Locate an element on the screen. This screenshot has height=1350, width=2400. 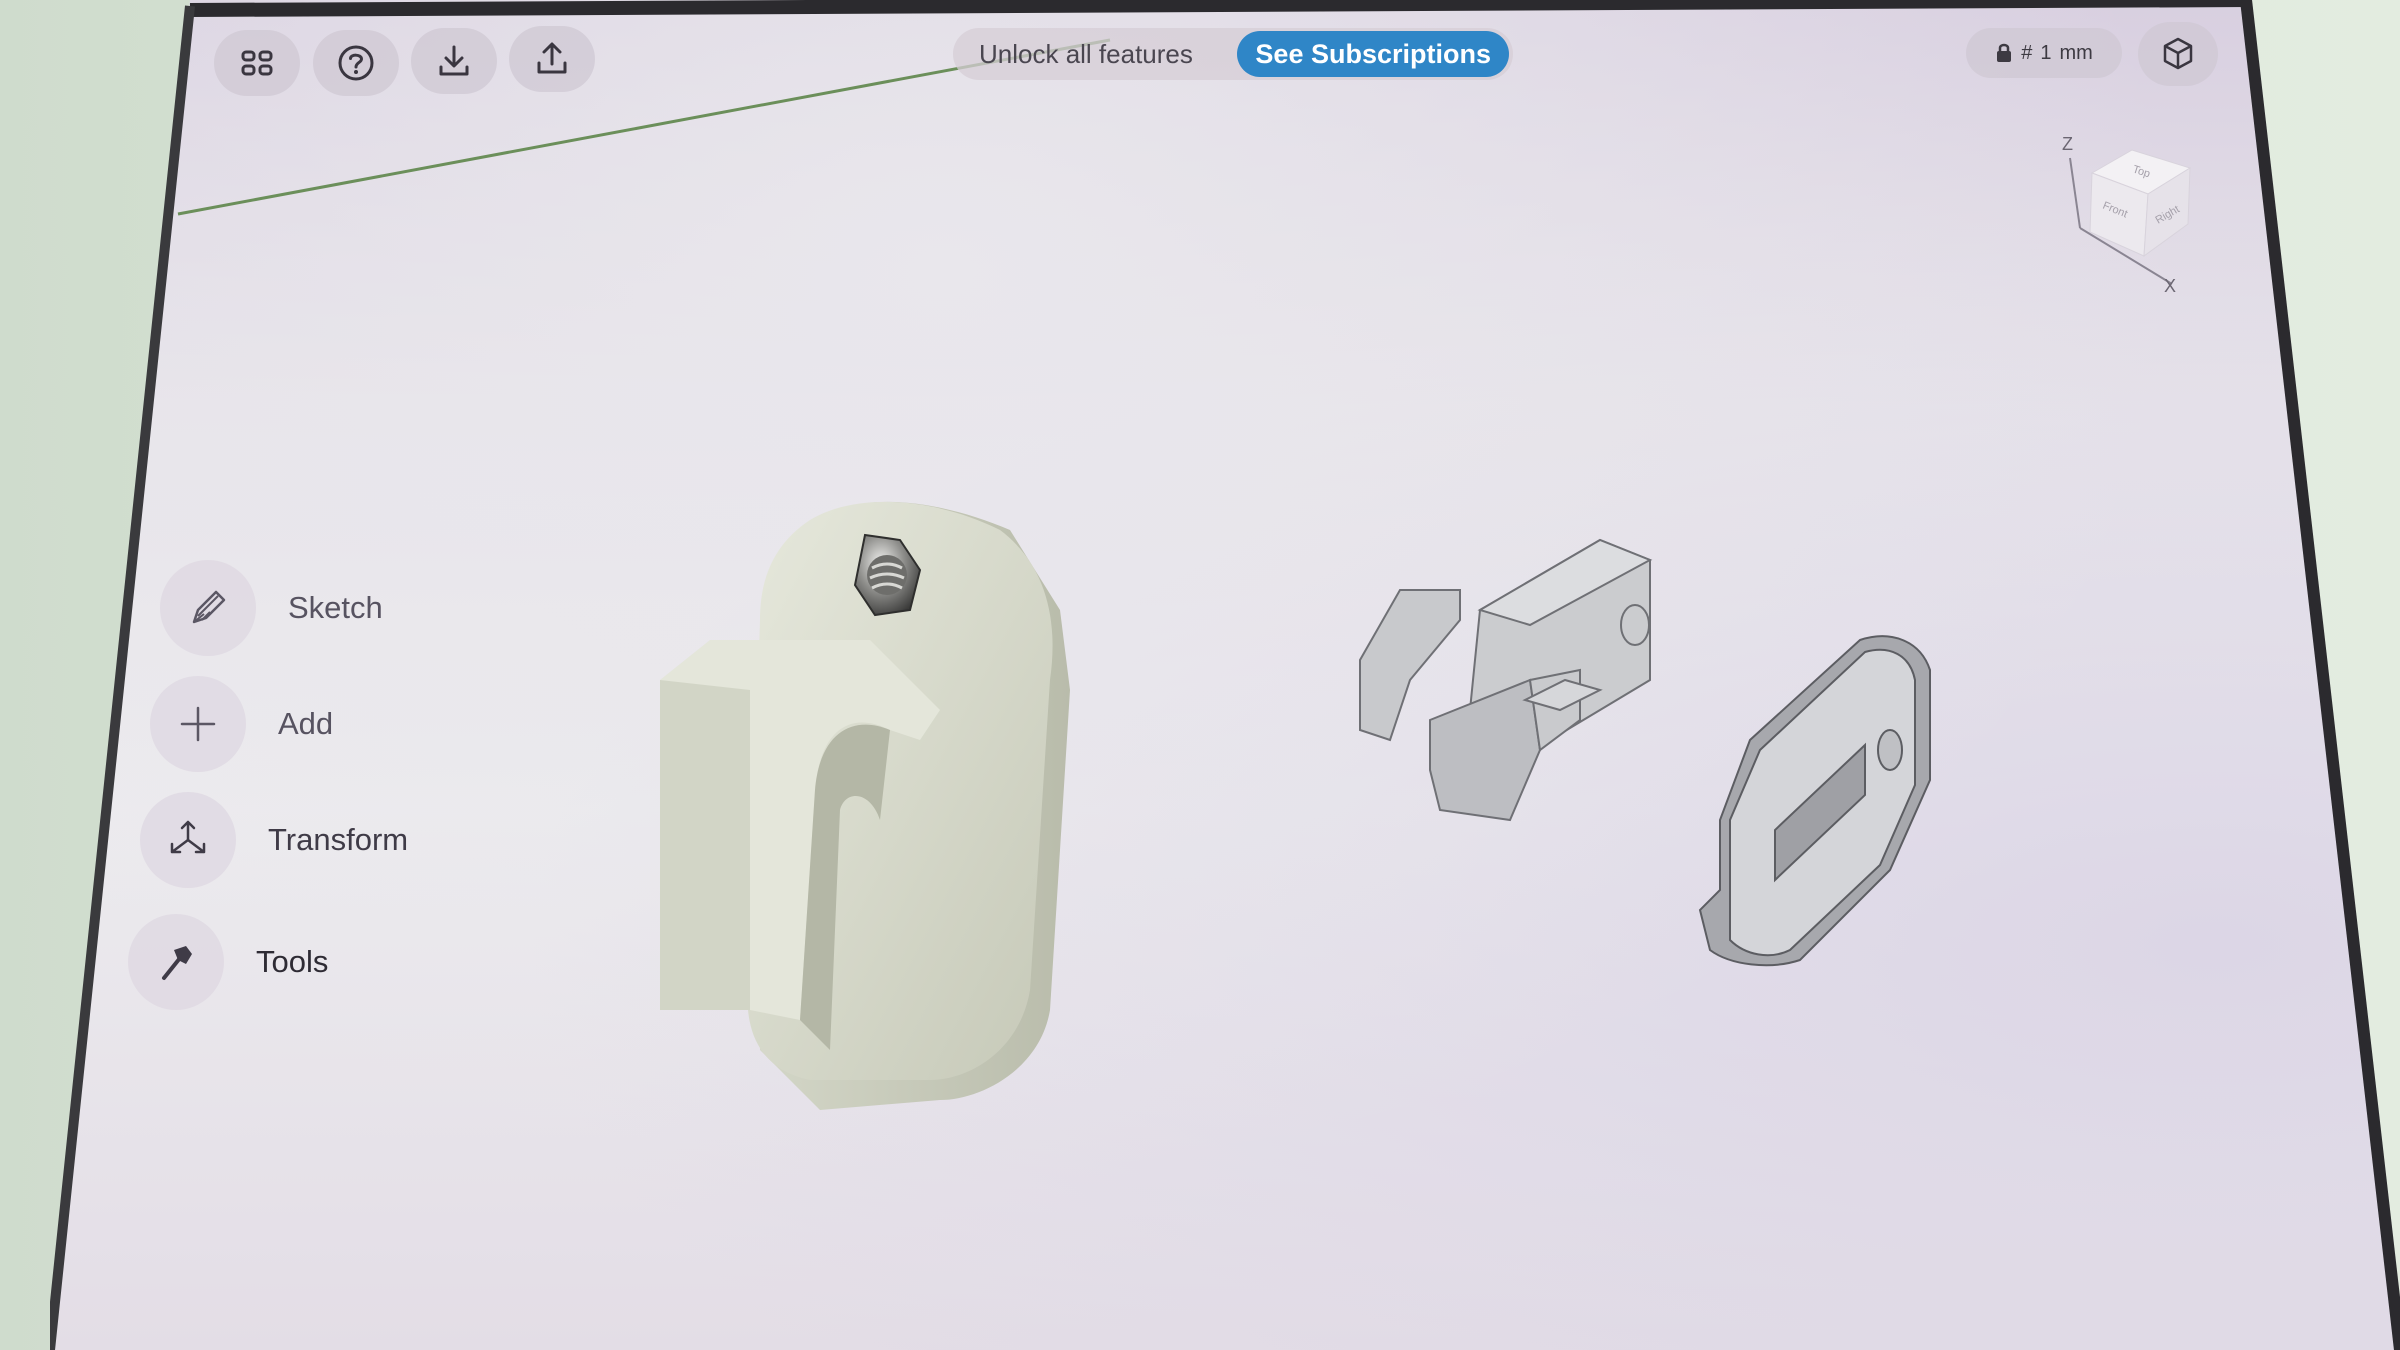
add-menu-item: Add is located at coordinates (241, 724).